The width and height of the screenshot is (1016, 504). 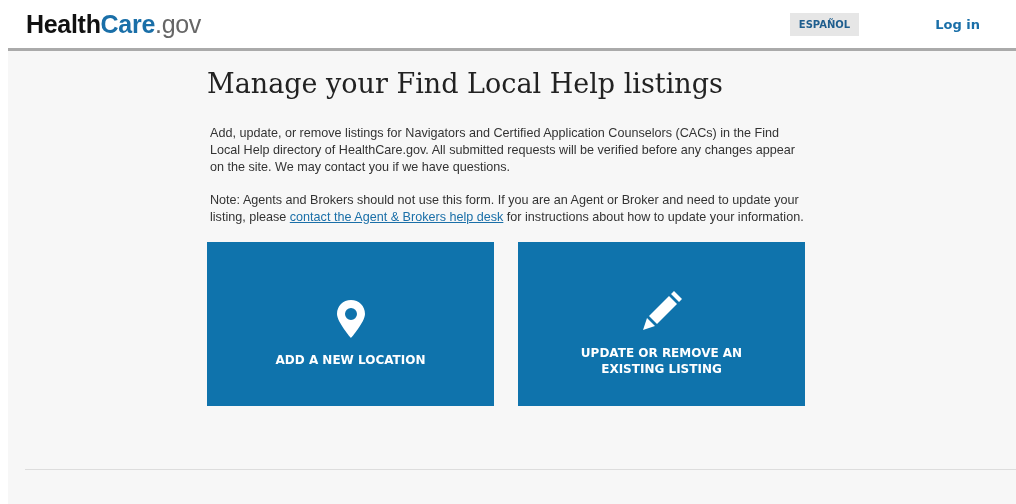 I want to click on note-paragraph: Note: Agents and Brokers should not use this form. If you are an Agent or Broker and need to update your listing, please contact the Agent & Brokers help desk for instructions about how to update your information., so click(x=507, y=209).